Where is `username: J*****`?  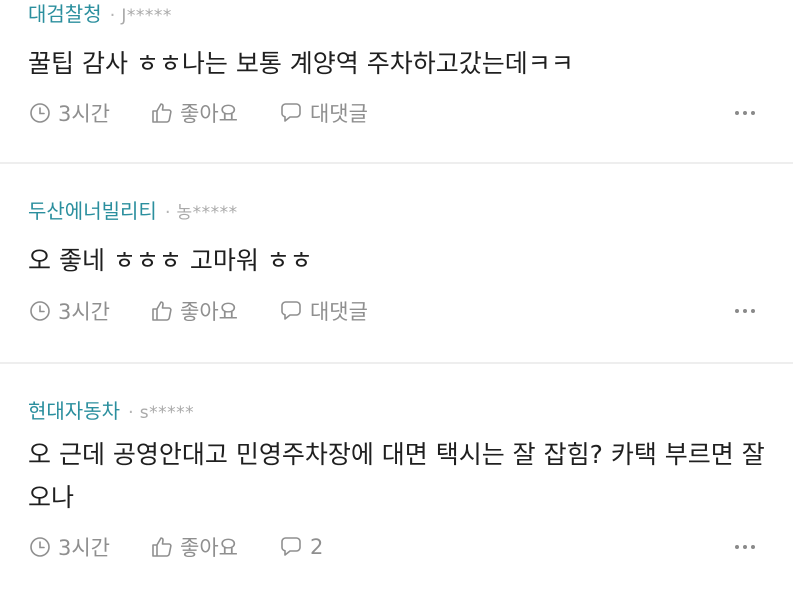 username: J***** is located at coordinates (146, 16).